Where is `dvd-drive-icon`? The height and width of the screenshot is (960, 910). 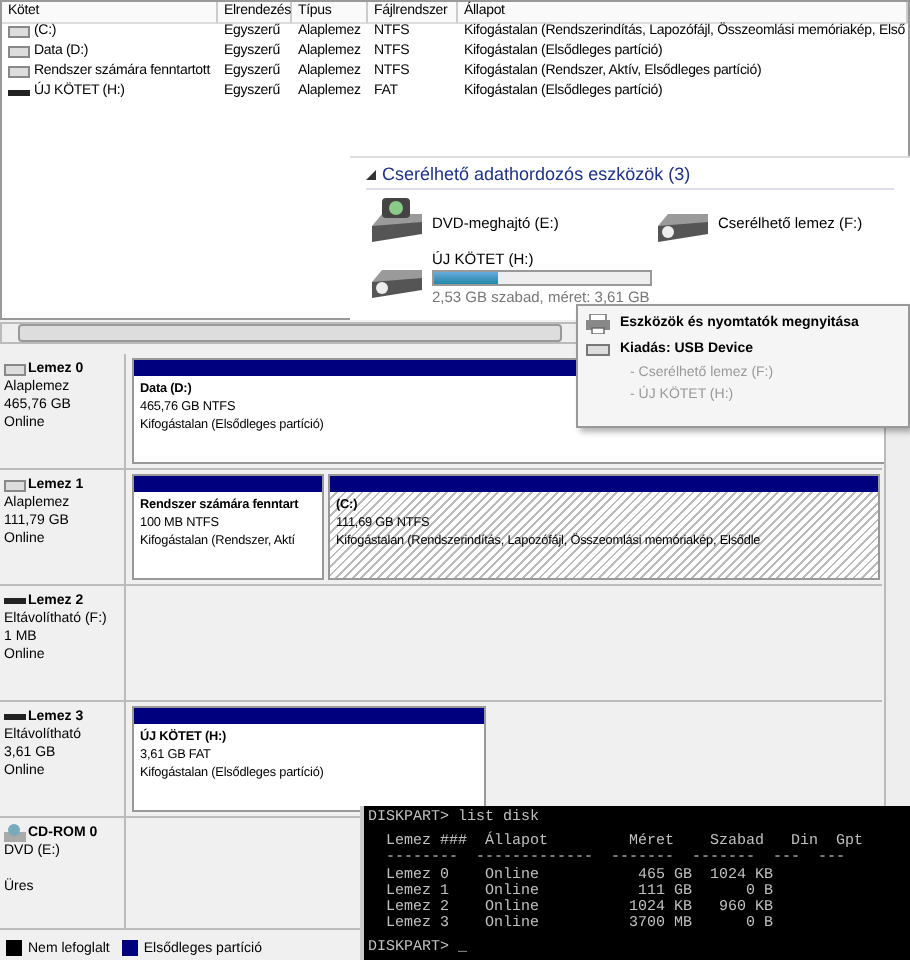 dvd-drive-icon is located at coordinates (396, 222).